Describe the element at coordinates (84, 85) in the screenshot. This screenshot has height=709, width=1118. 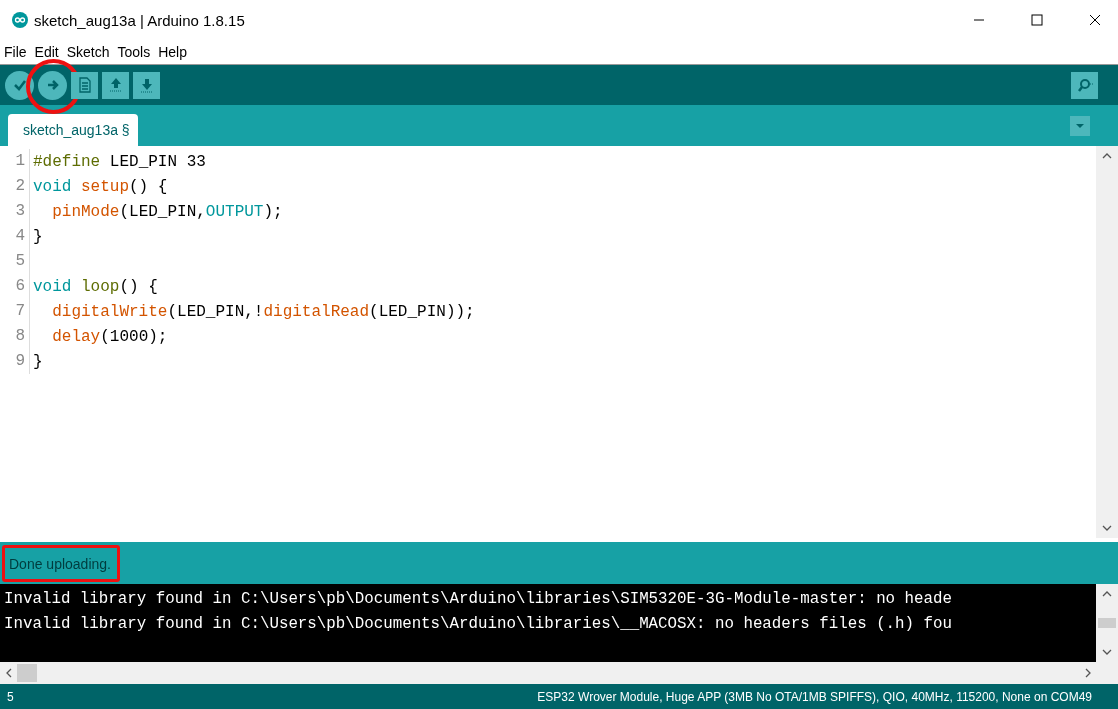
I see `new-button` at that location.